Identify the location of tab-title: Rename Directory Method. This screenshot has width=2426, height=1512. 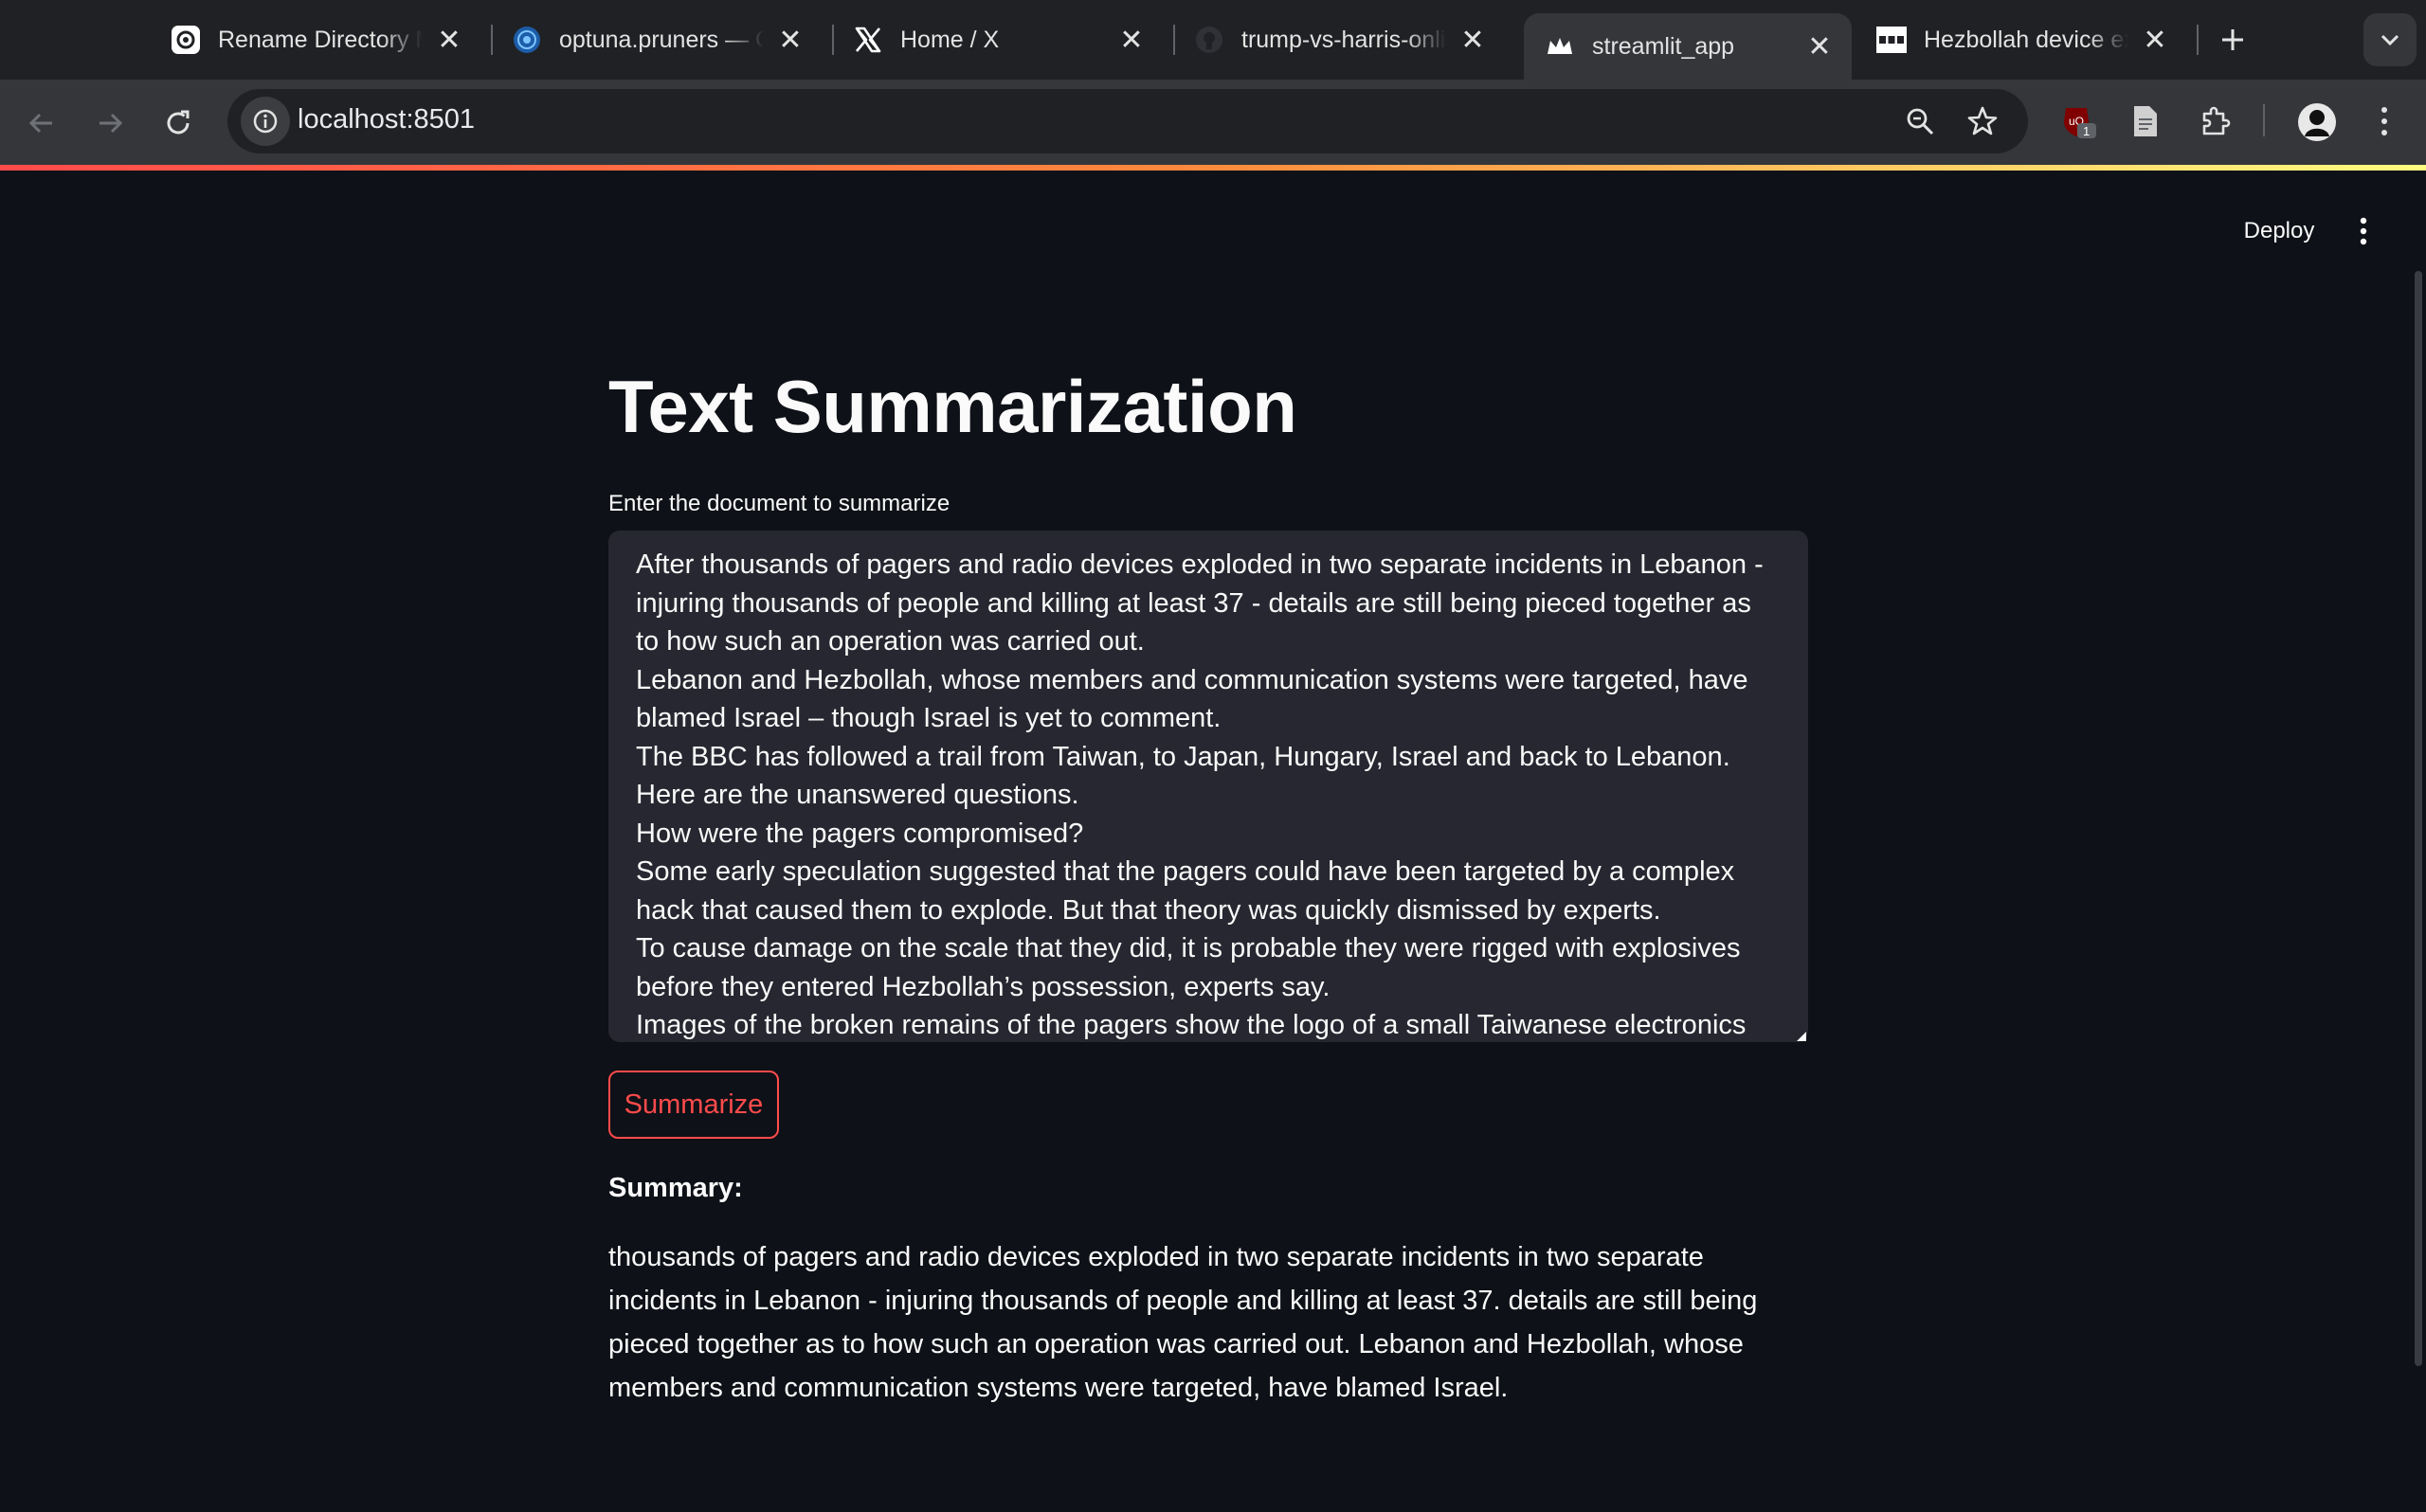
(320, 39).